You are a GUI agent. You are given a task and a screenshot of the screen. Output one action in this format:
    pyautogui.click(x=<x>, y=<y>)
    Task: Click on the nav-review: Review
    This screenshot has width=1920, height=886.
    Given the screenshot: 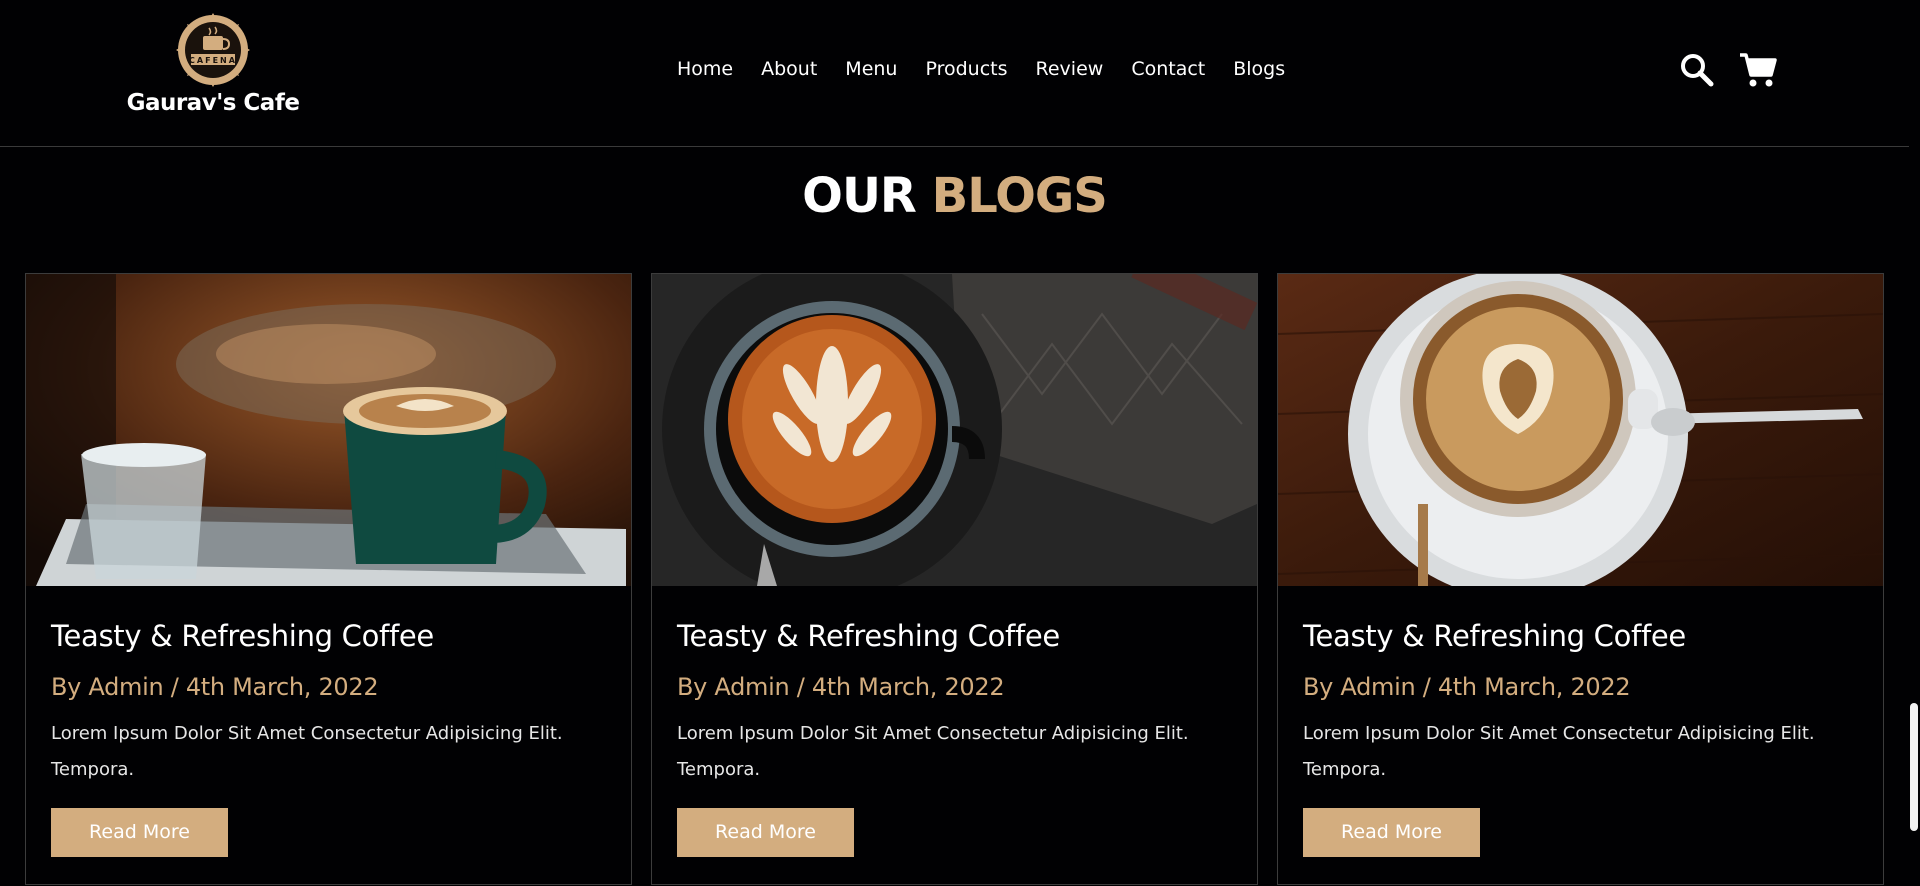 What is the action you would take?
    pyautogui.click(x=1070, y=69)
    